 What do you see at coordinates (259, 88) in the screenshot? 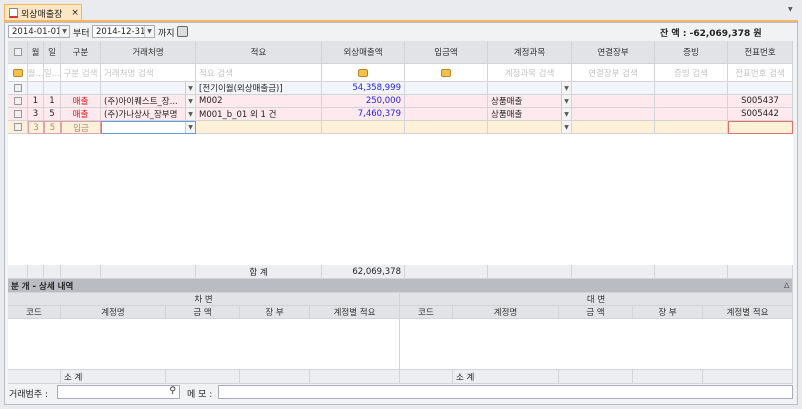
I see `row-memo: [전기이월(외상매출금)]` at bounding box center [259, 88].